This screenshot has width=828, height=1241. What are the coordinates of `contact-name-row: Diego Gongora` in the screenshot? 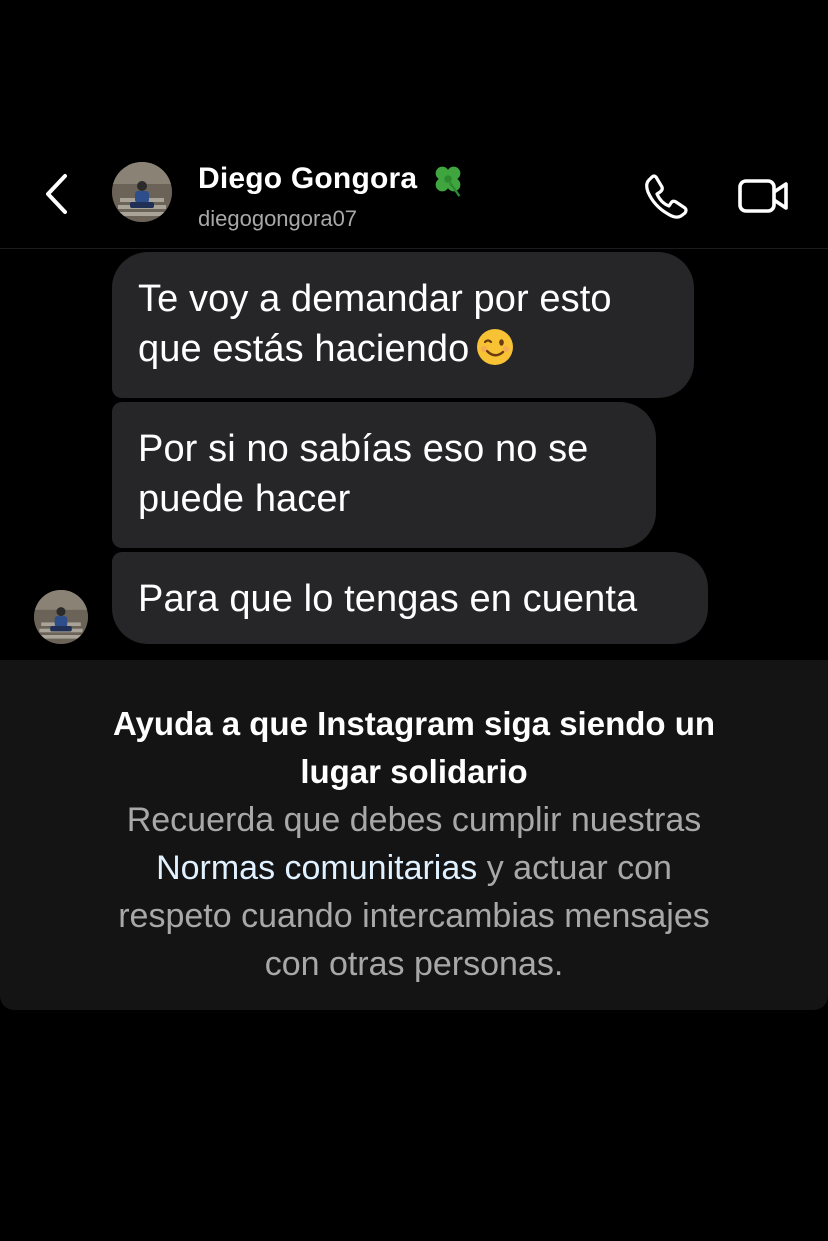 It's located at (332, 179).